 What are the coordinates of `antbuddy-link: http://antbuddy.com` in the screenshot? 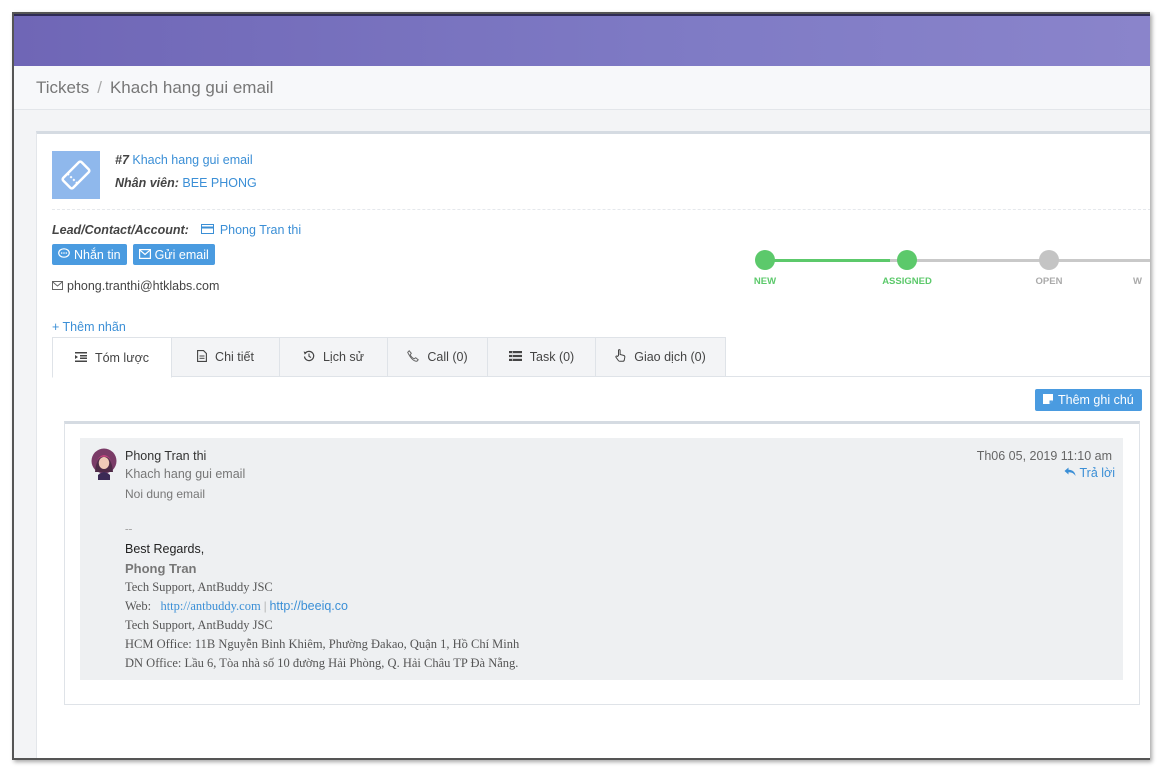 It's located at (210, 606).